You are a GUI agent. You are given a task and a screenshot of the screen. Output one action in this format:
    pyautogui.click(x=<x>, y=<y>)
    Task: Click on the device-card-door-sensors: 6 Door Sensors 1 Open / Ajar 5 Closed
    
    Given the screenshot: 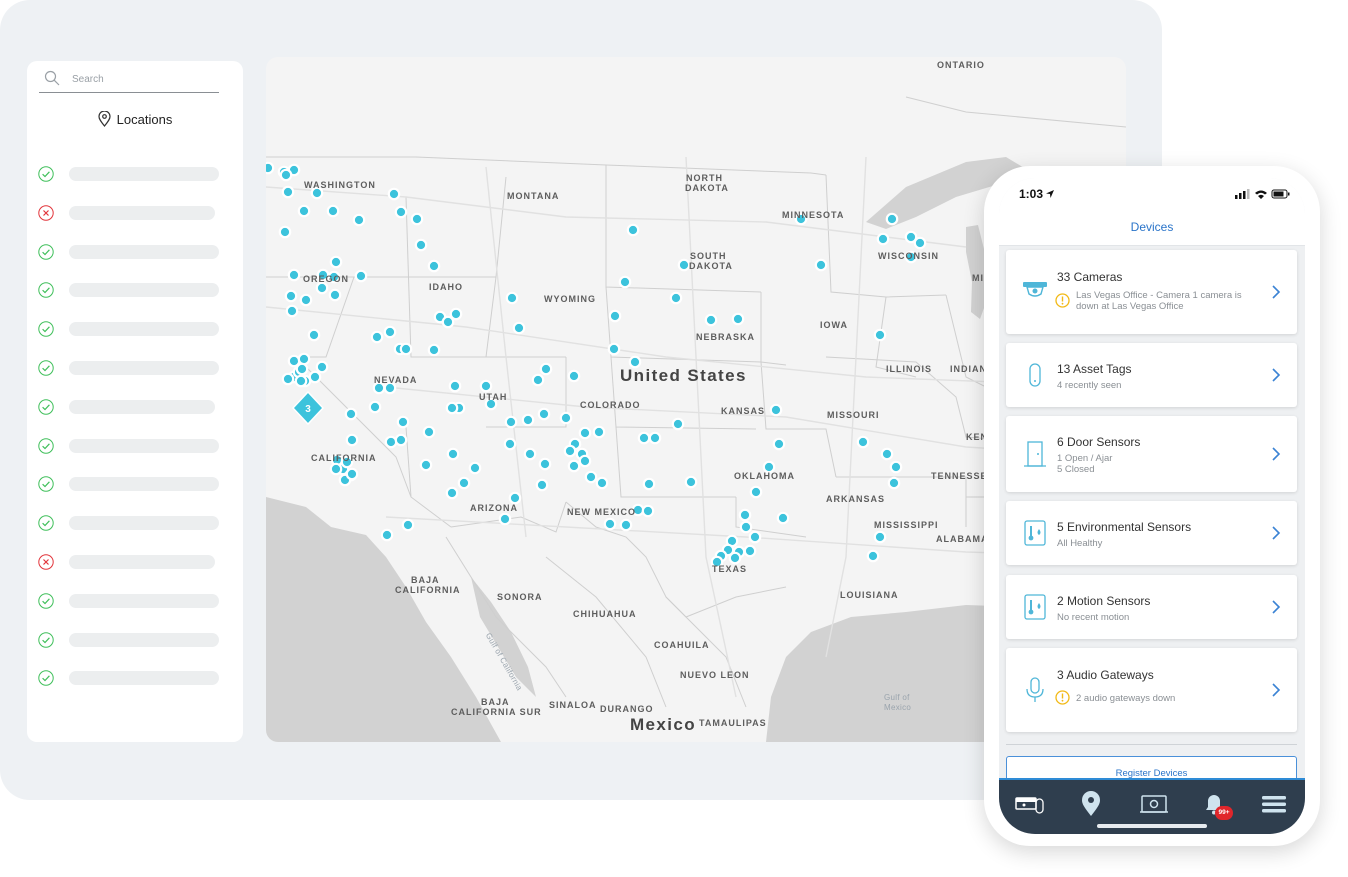 What is the action you would take?
    pyautogui.click(x=1151, y=454)
    